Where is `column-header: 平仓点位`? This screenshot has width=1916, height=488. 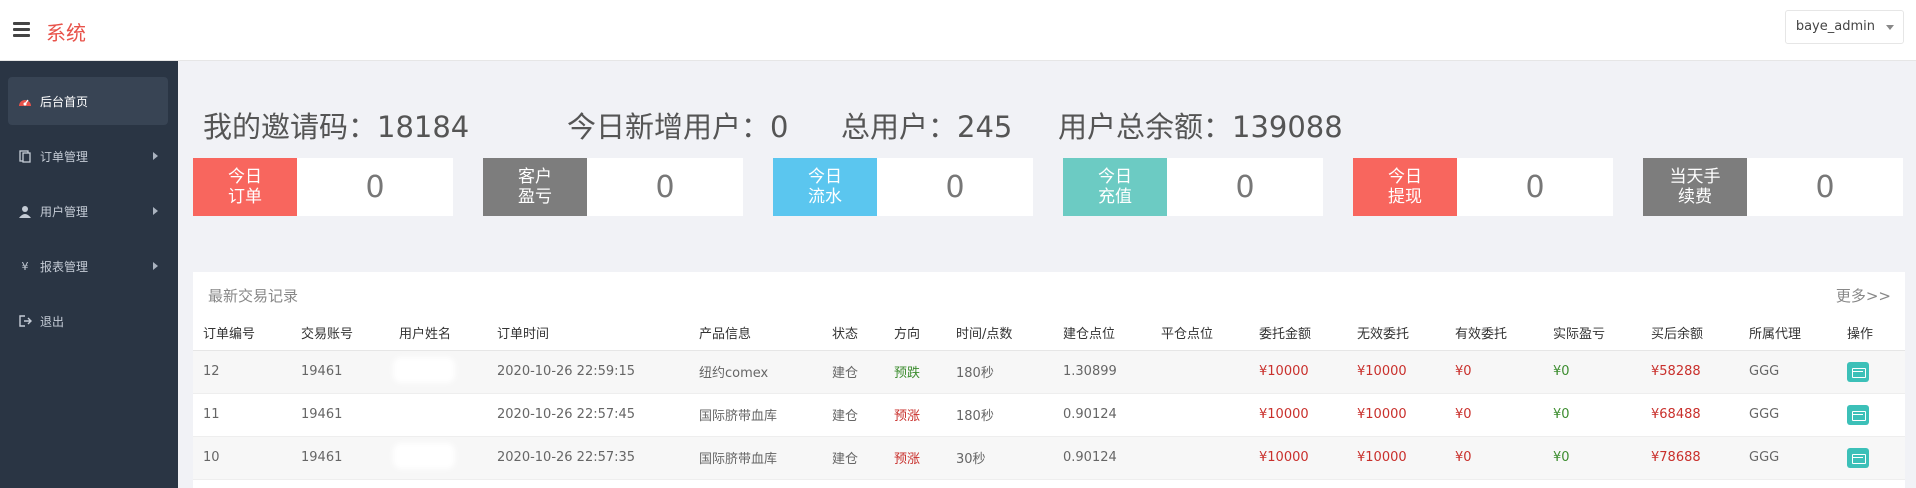 column-header: 平仓点位 is located at coordinates (1200, 333).